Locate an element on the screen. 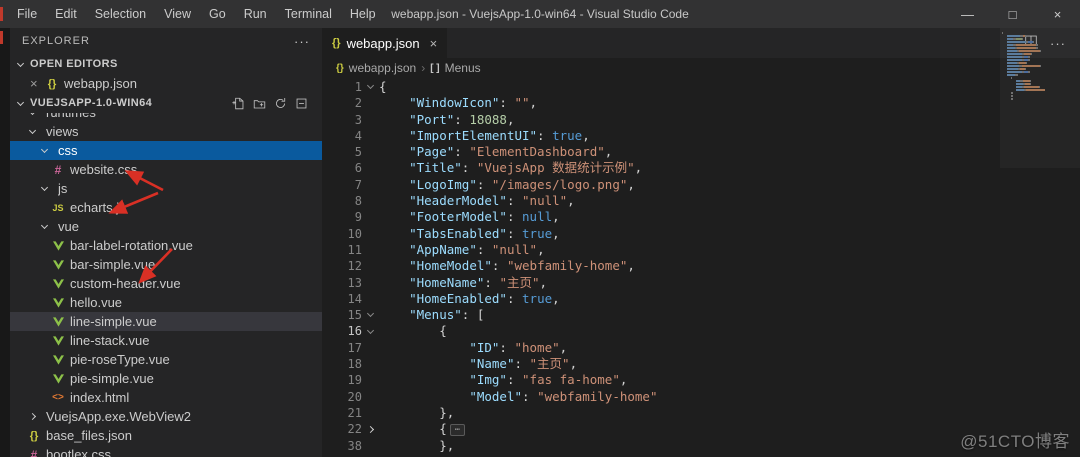  menu-view: View is located at coordinates (177, 14).